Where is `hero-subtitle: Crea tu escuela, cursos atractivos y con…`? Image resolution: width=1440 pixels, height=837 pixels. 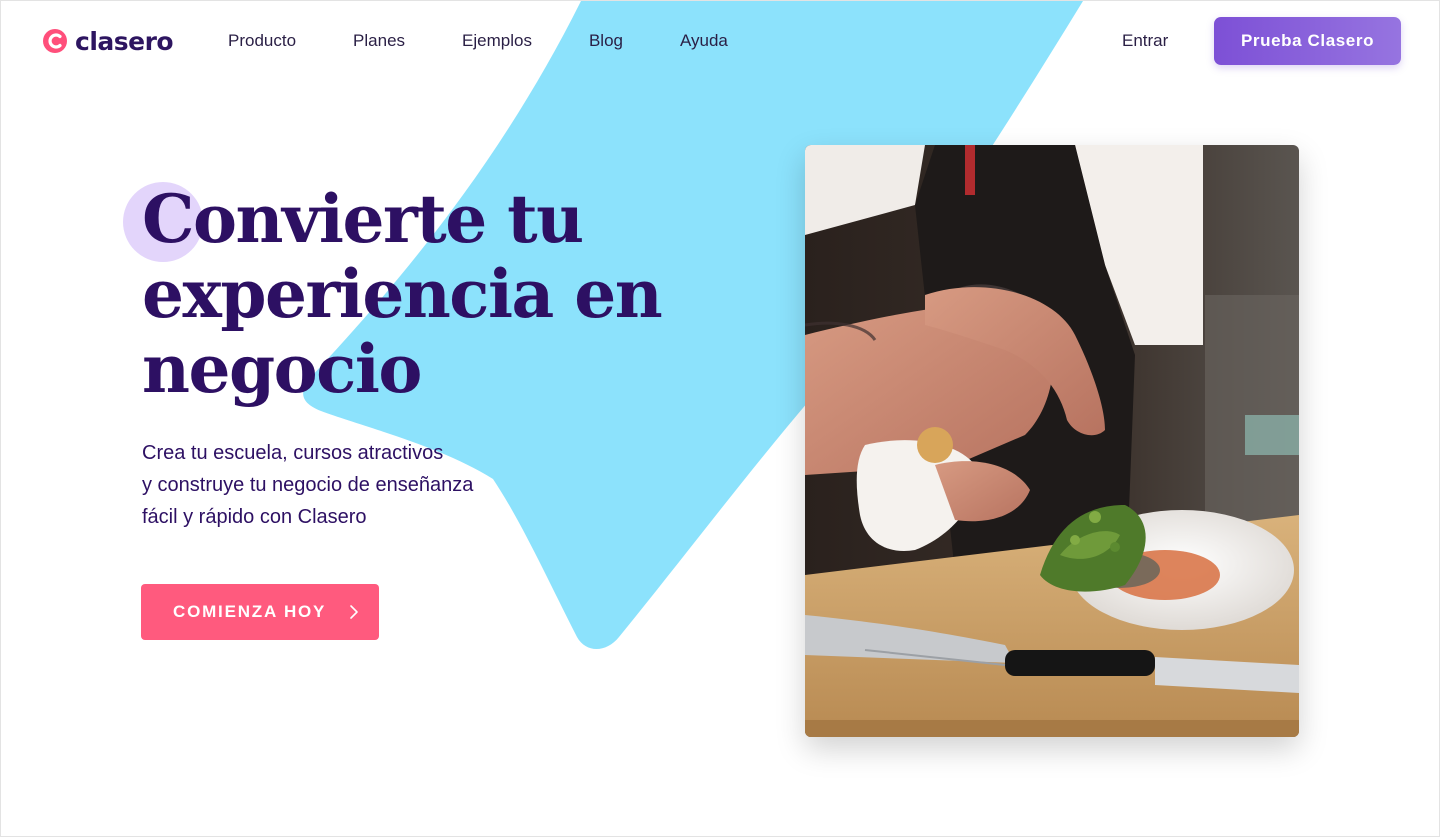
hero-subtitle: Crea tu escuela, cursos atractivos y con… is located at coordinates (352, 485).